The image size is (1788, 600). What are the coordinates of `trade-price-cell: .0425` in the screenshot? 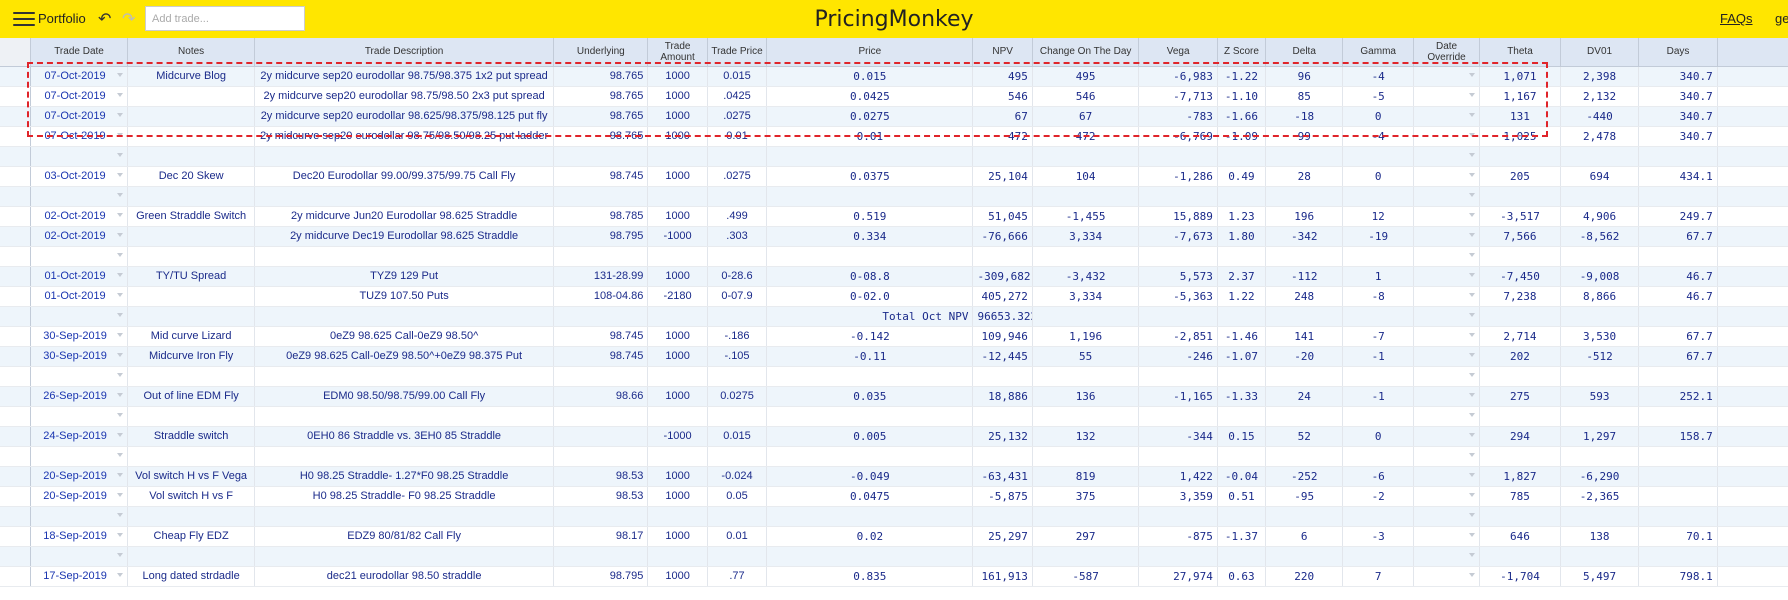 It's located at (737, 96).